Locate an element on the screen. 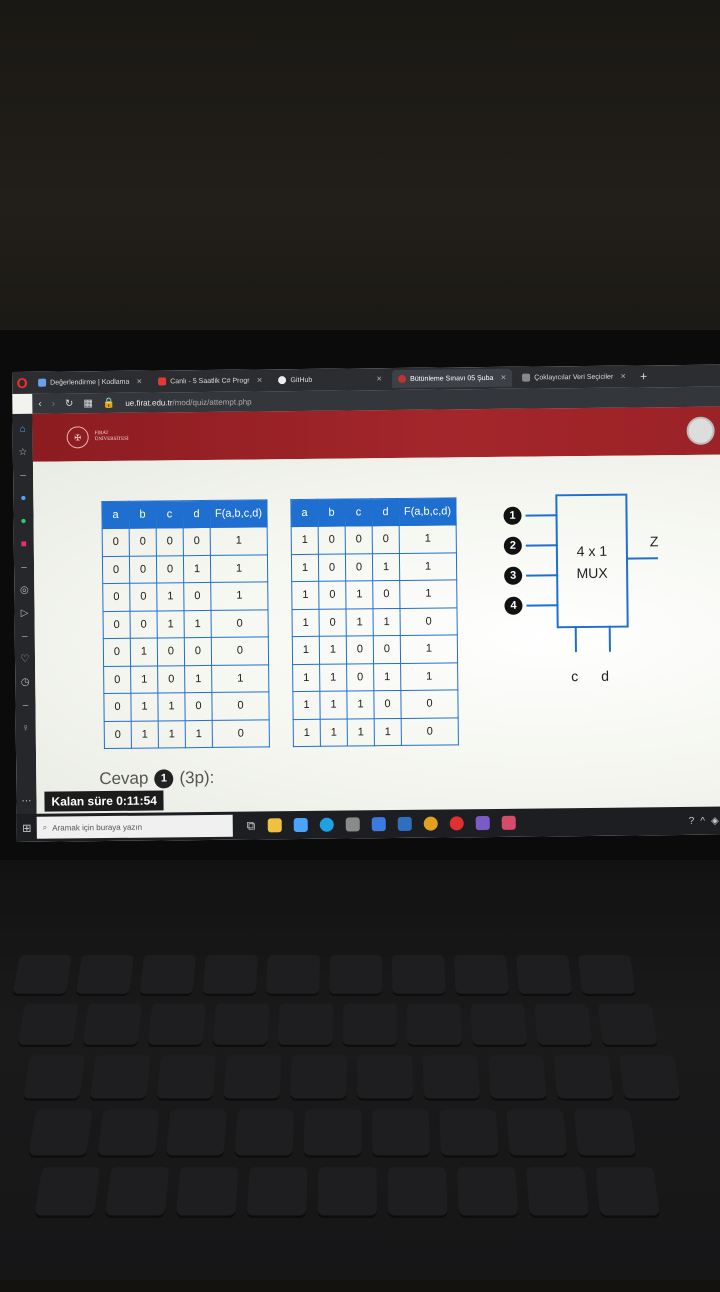  university-seal-icon: ✠ is located at coordinates (77, 437).